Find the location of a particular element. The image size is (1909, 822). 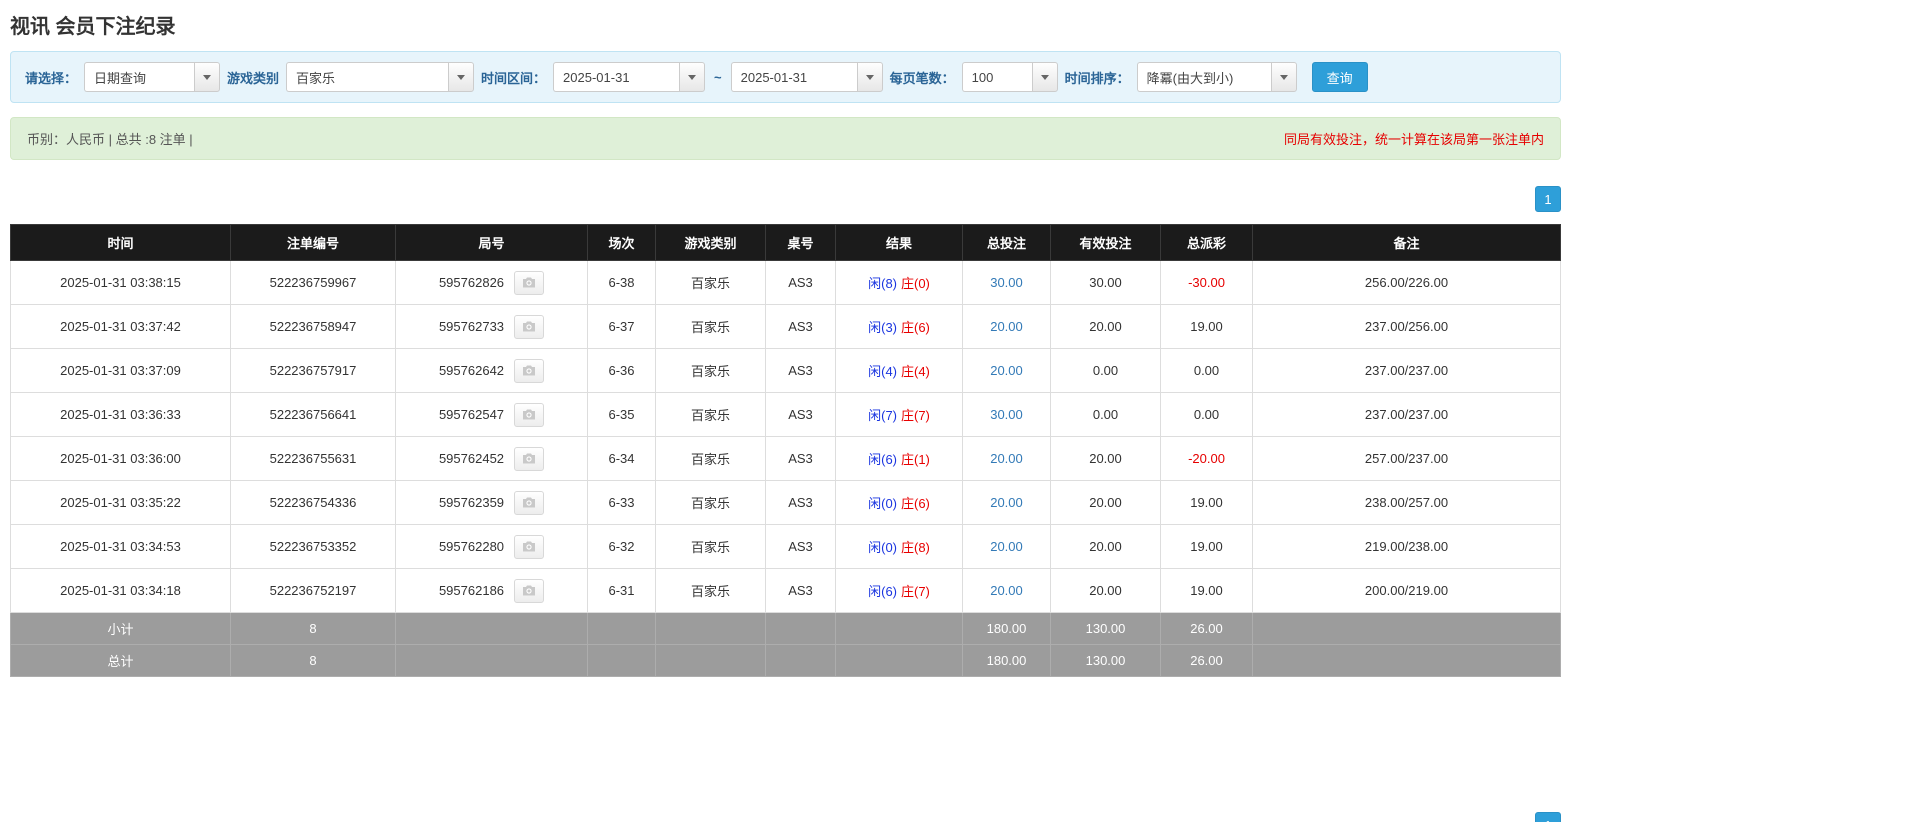

date-from-input is located at coordinates (616, 77).